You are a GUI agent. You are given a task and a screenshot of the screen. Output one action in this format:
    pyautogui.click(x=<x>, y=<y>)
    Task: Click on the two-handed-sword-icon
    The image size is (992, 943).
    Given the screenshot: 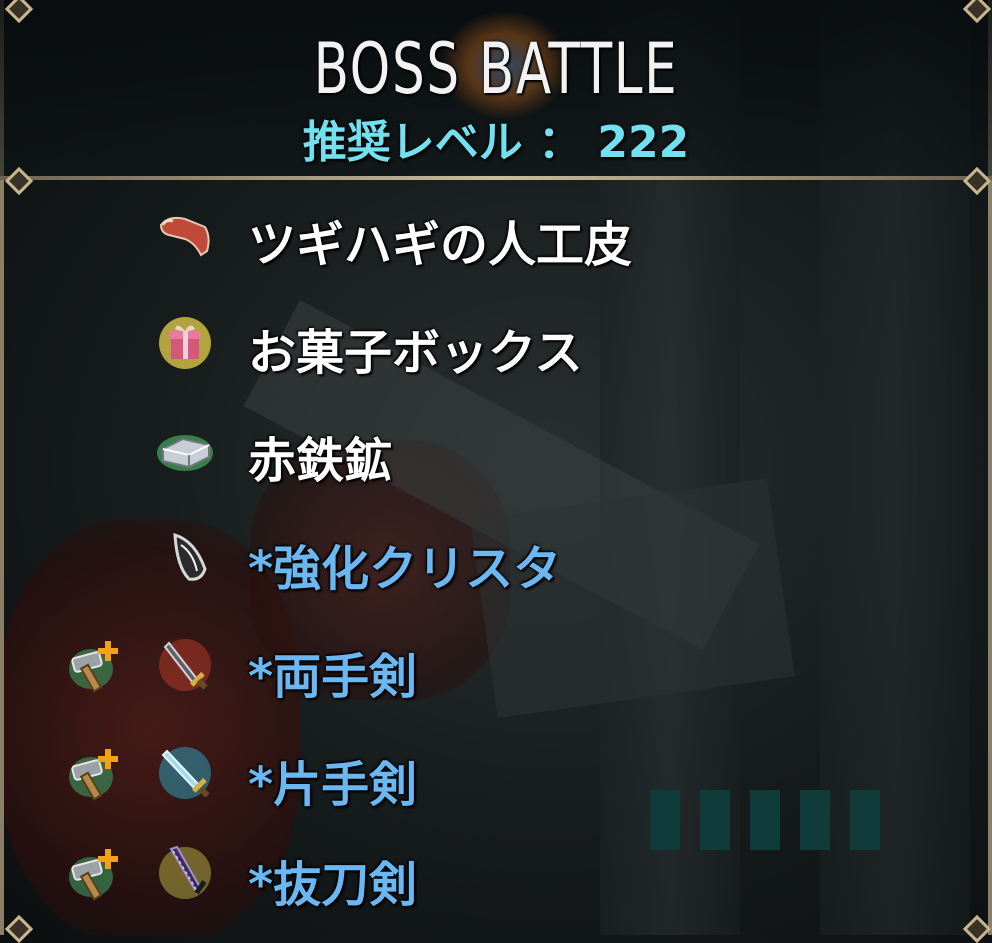 What is the action you would take?
    pyautogui.click(x=185, y=665)
    